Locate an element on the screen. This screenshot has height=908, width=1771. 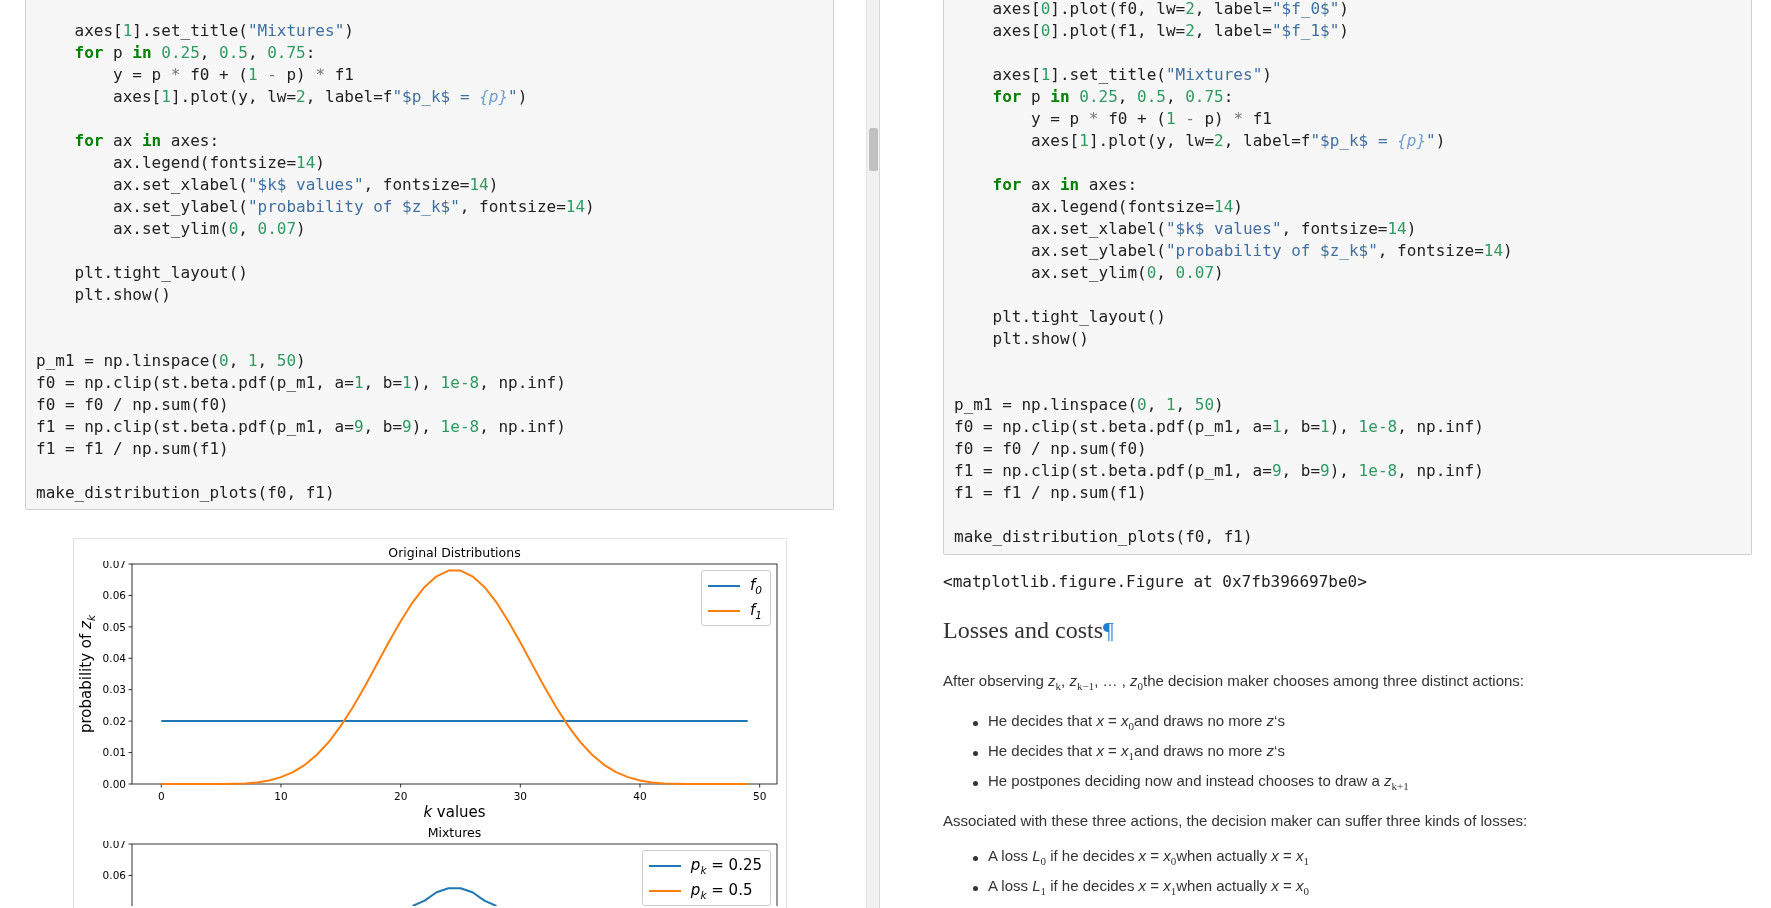
list-item-text: He decides that x = x$_{0}$and draws no more z‘s is located at coordinates (1136, 722).